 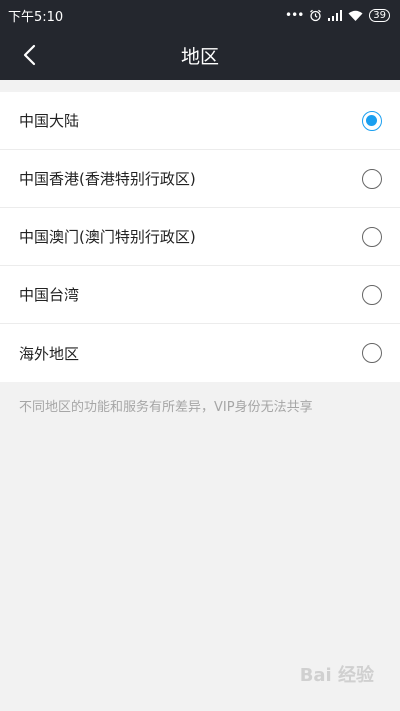 I want to click on page-title: 地区, so click(x=199, y=56).